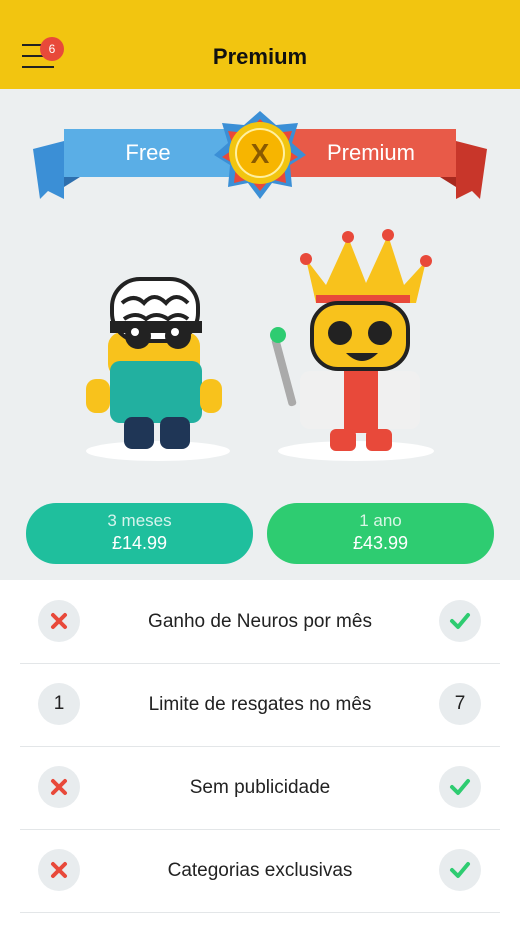 The width and height of the screenshot is (520, 925). What do you see at coordinates (147, 152) in the screenshot?
I see `free-label: Free` at bounding box center [147, 152].